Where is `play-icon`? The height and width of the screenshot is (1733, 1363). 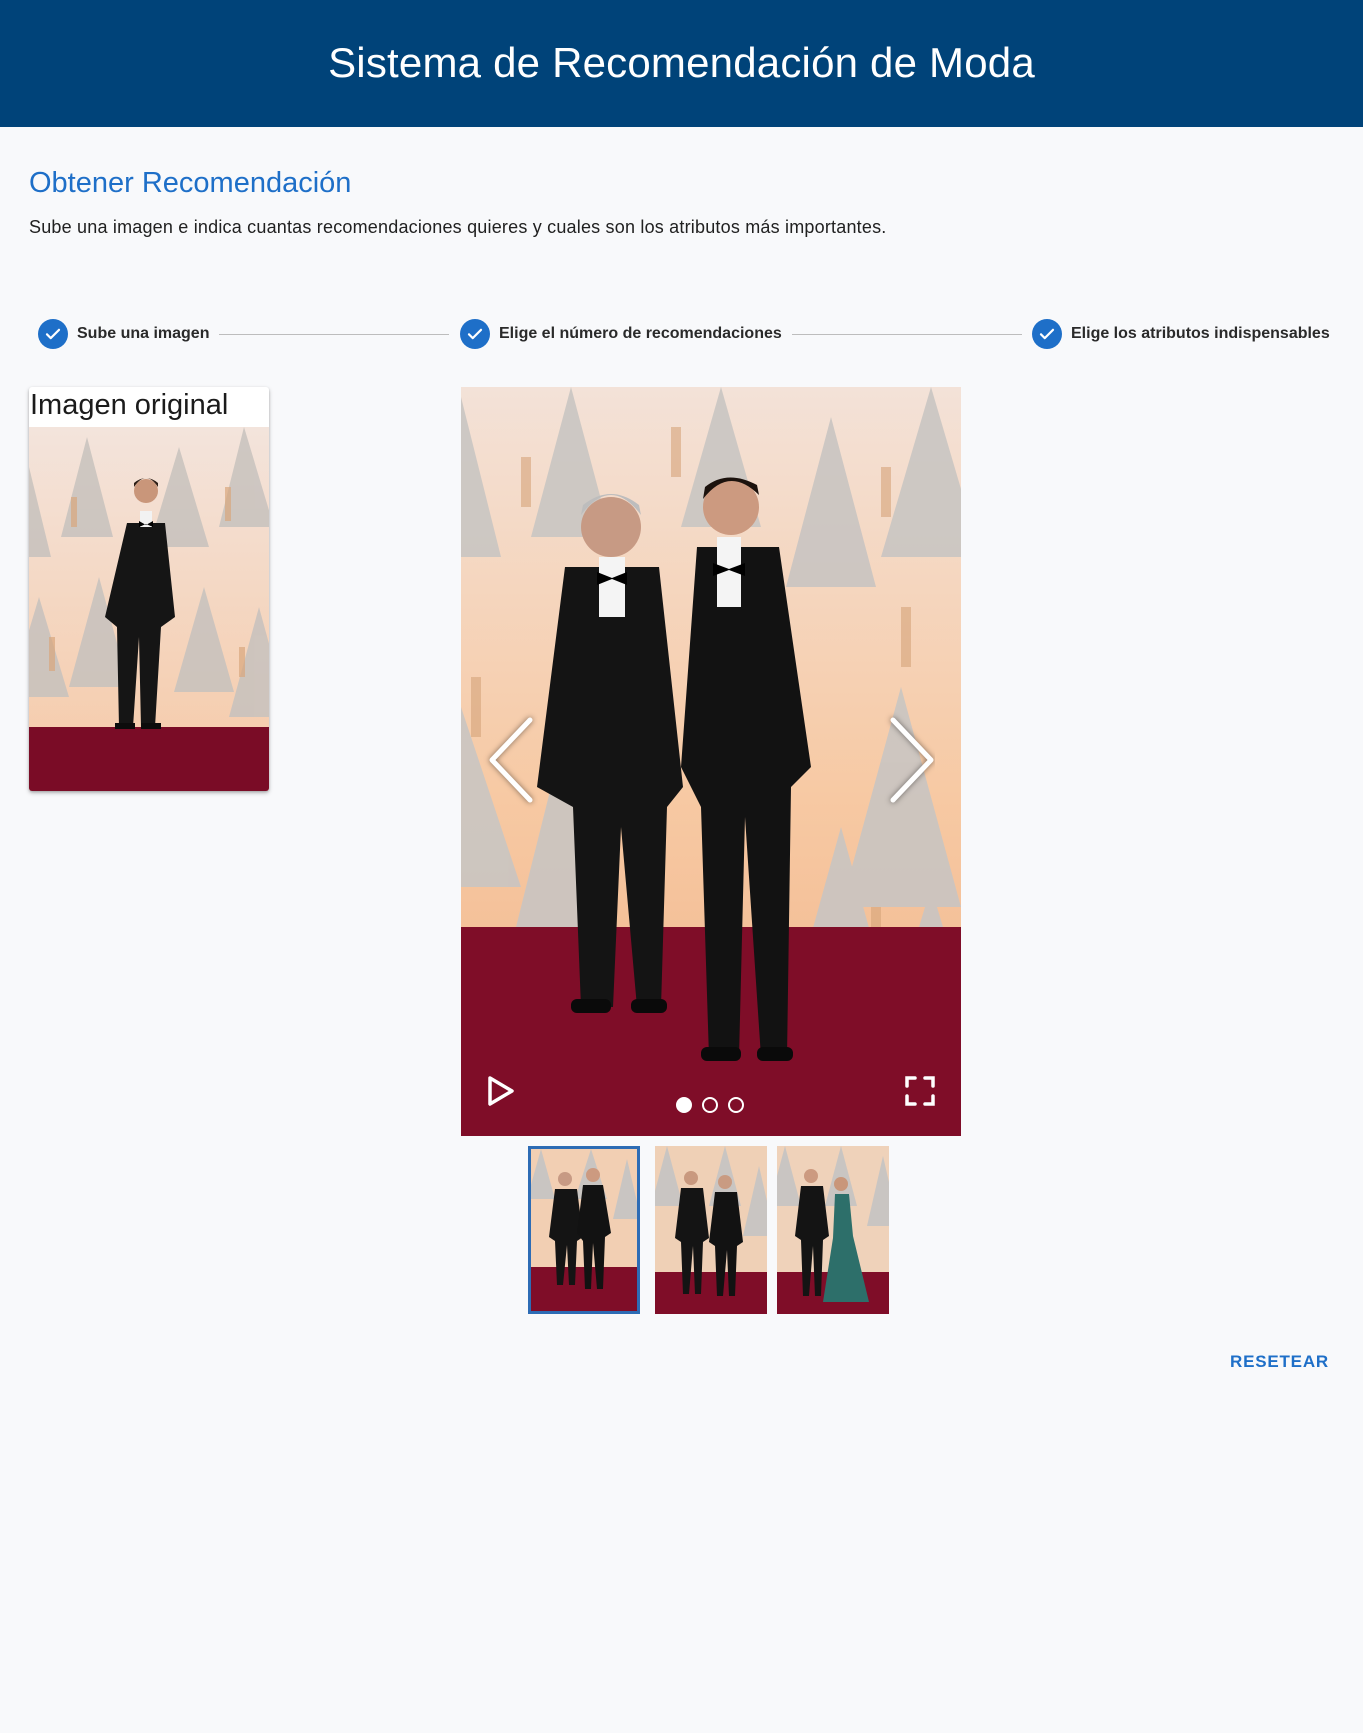
play-icon is located at coordinates (501, 1091).